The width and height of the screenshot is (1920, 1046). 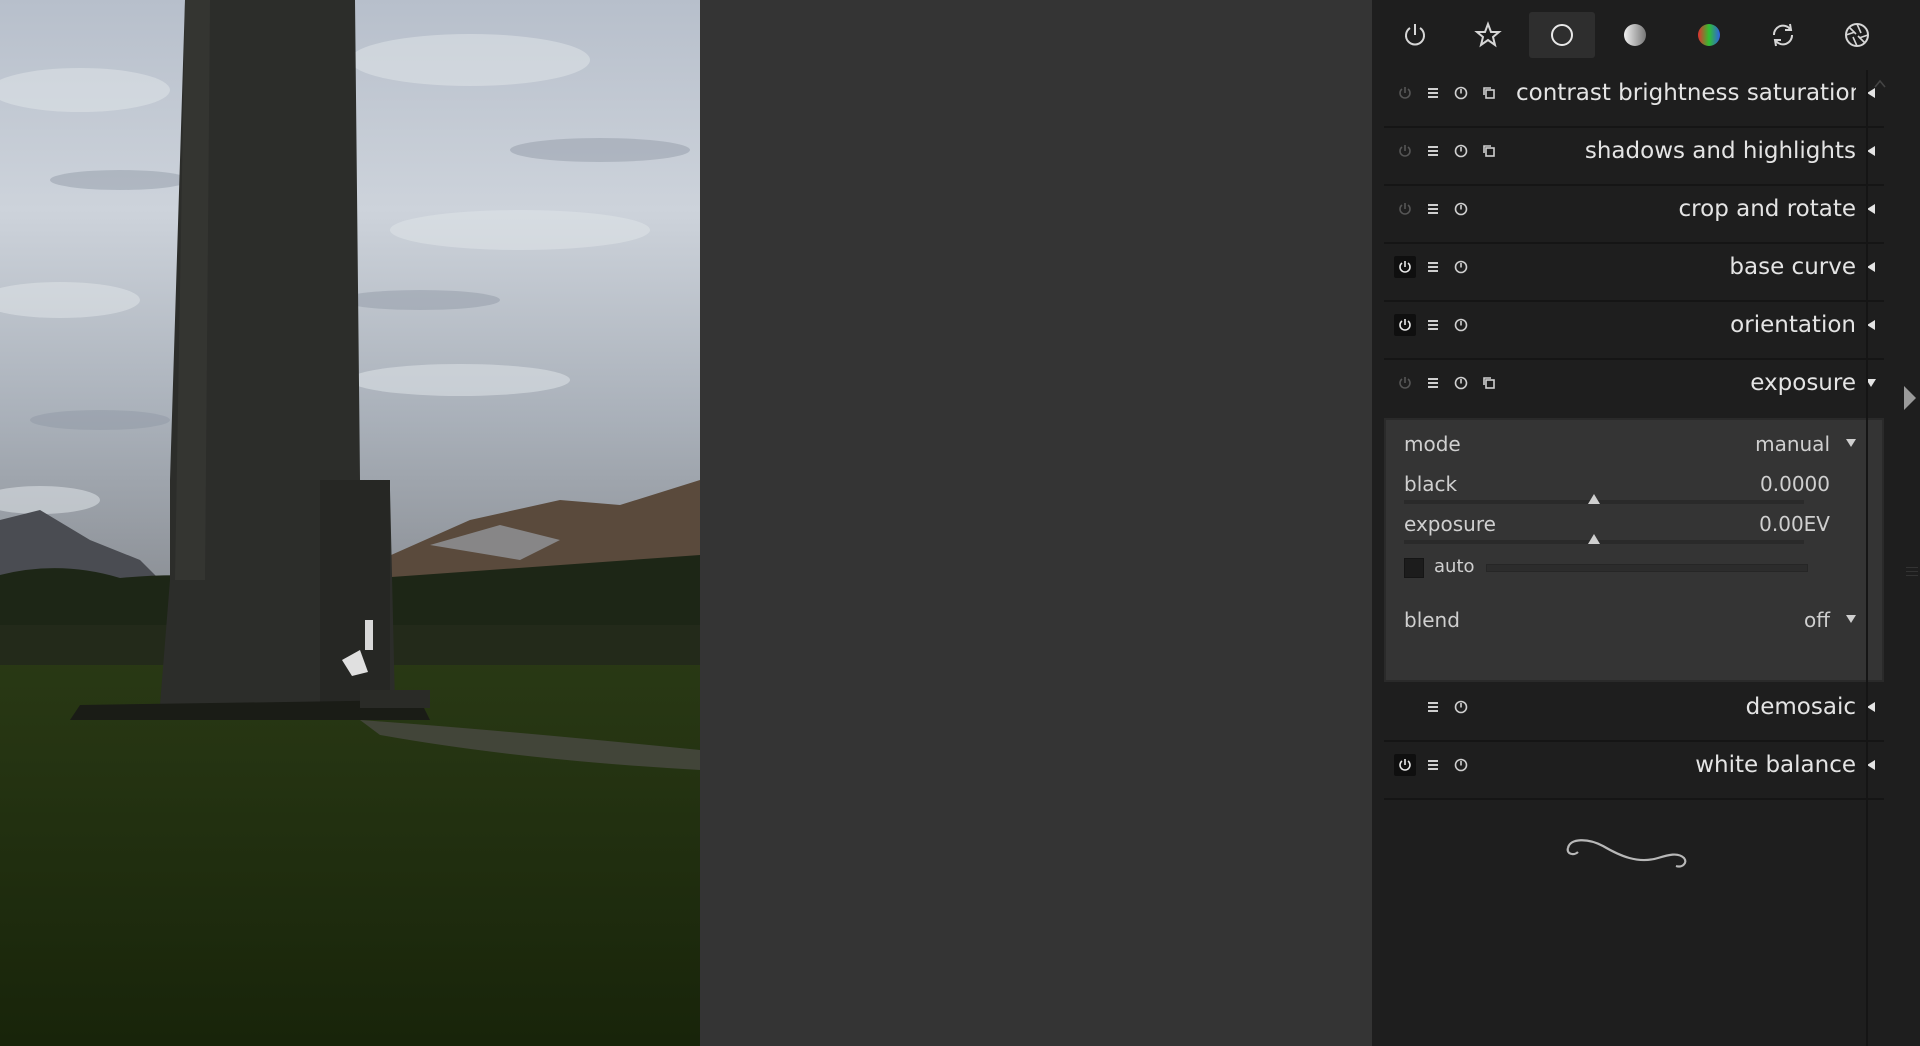 I want to click on module-orientation: orientation, so click(x=1634, y=331).